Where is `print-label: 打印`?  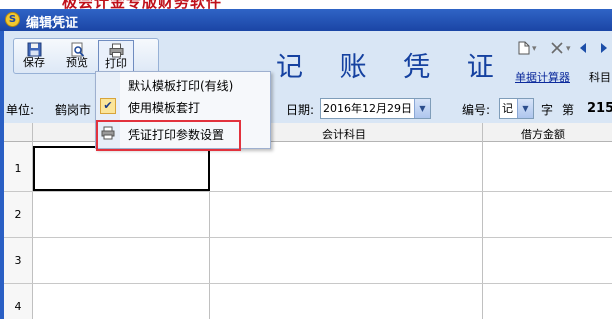
print-label: 打印 is located at coordinates (116, 63).